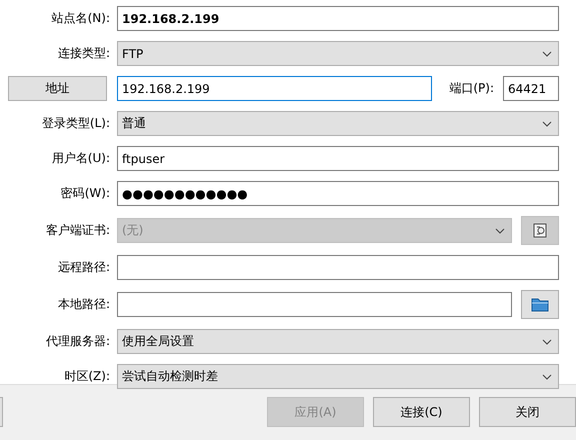 Image resolution: width=576 pixels, height=440 pixels. What do you see at coordinates (57, 88) in the screenshot?
I see `address-button: 地址` at bounding box center [57, 88].